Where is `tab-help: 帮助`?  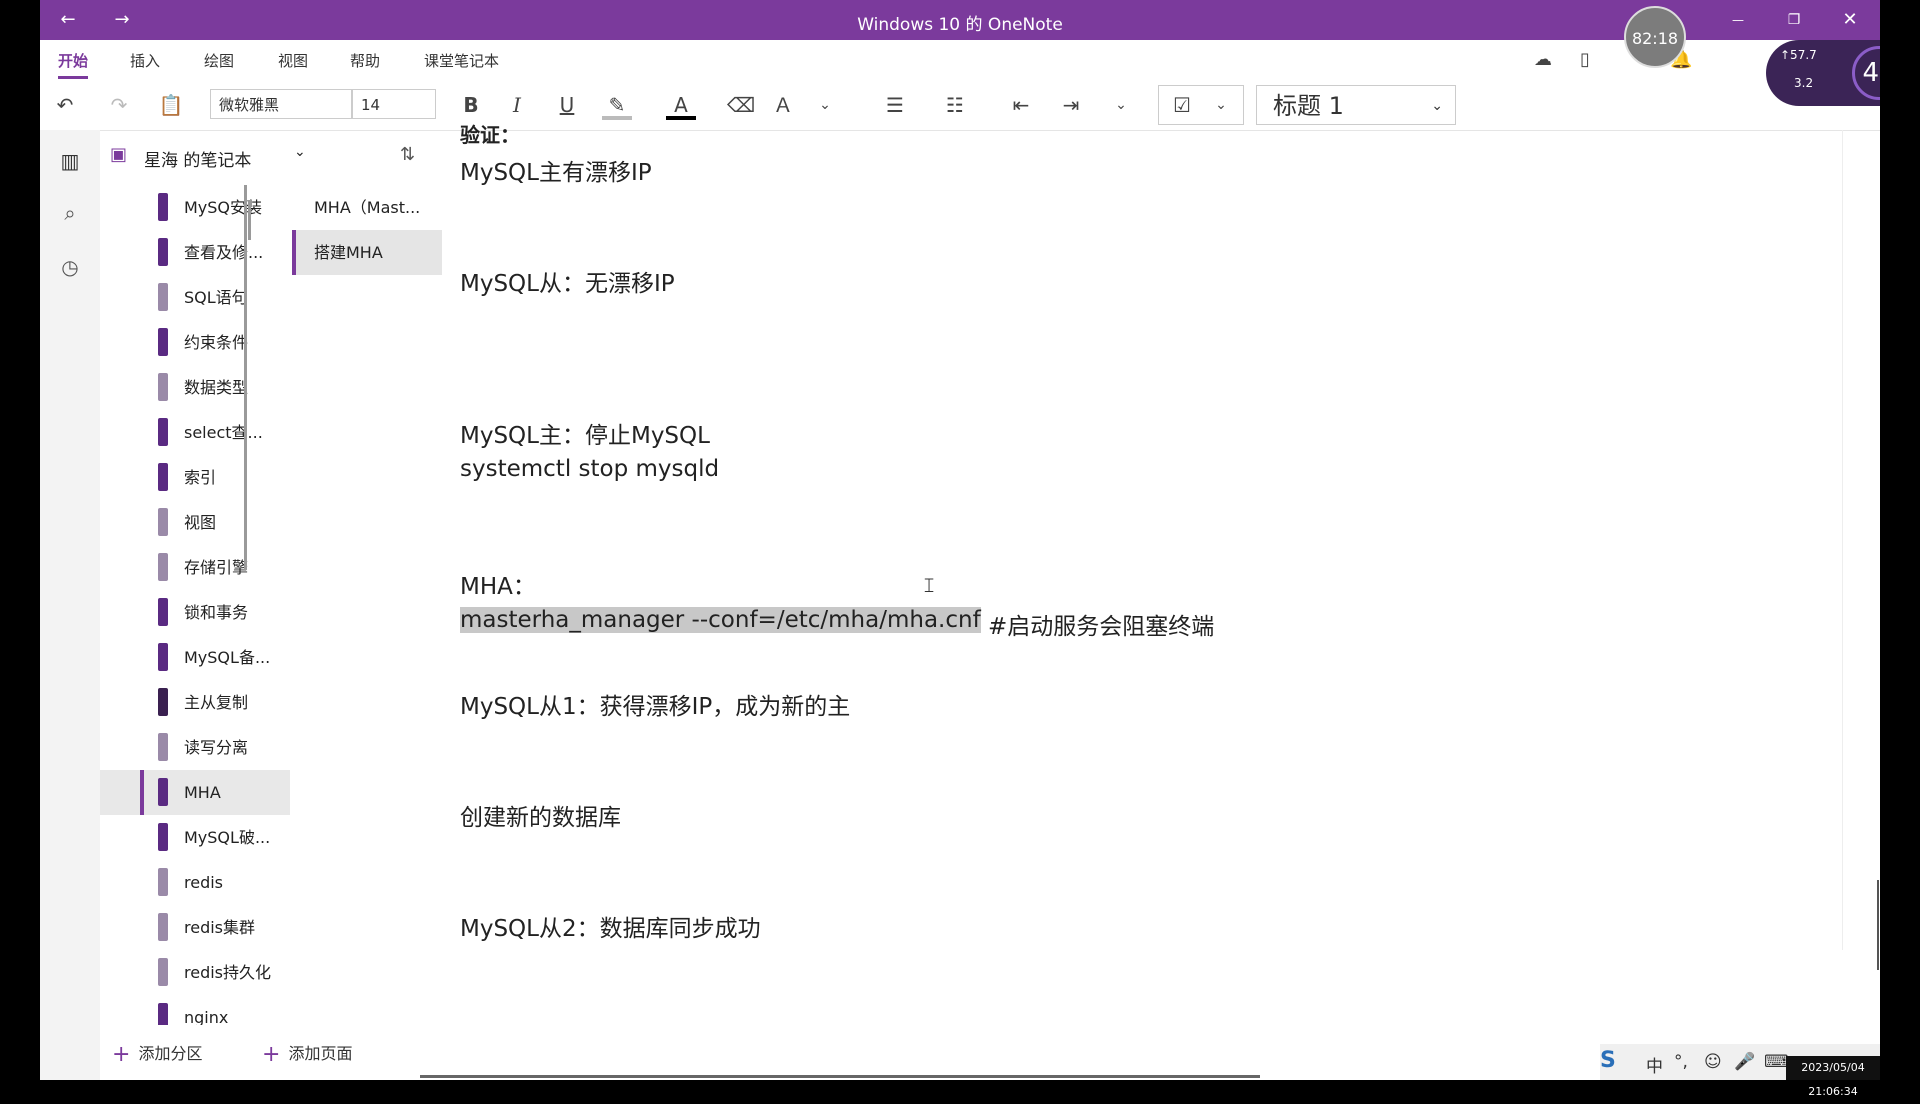 tab-help: 帮助 is located at coordinates (365, 60).